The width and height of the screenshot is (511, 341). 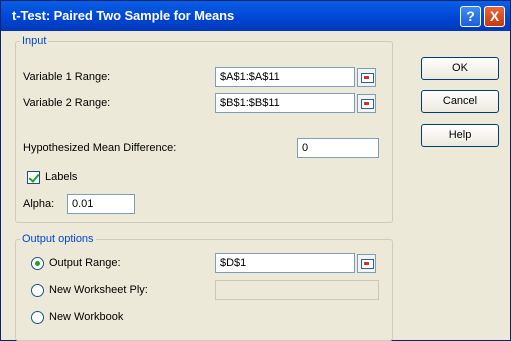 I want to click on variable-2-range-input: $B$1:$B$11, so click(x=285, y=103).